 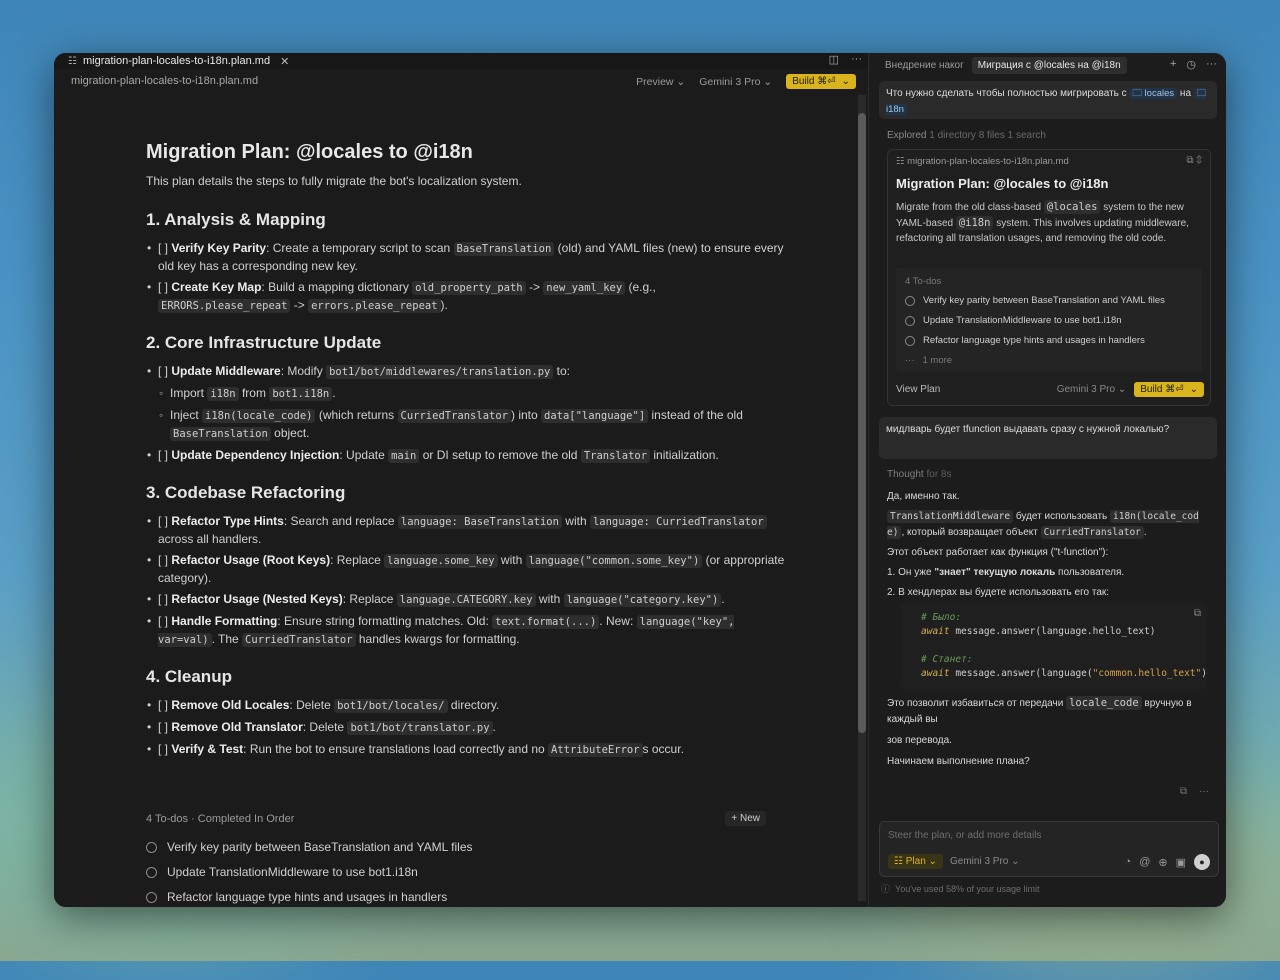 I want to click on view-plan-button: View Plan, so click(x=918, y=389).